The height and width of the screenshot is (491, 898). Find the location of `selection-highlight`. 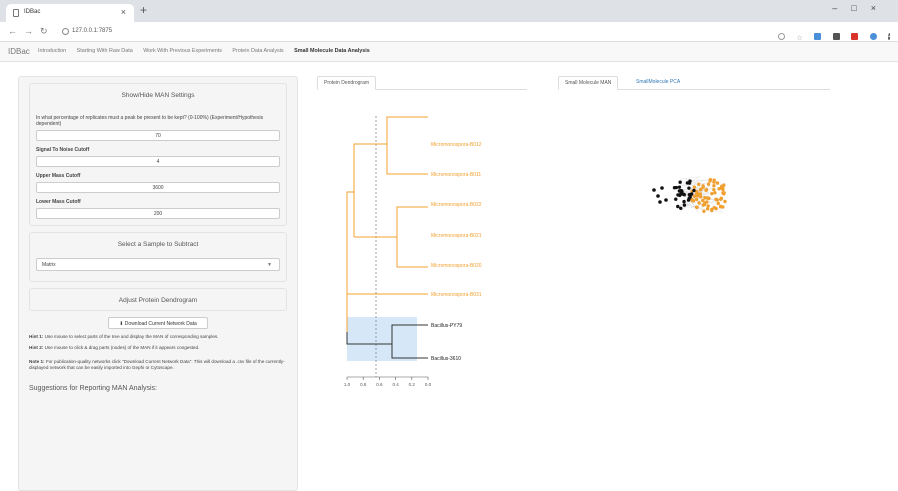

selection-highlight is located at coordinates (382, 339).